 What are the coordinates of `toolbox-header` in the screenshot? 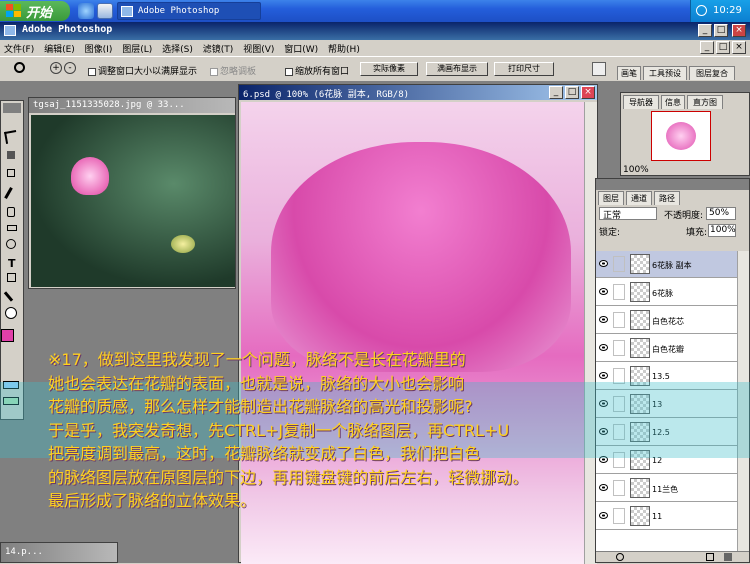 It's located at (12, 108).